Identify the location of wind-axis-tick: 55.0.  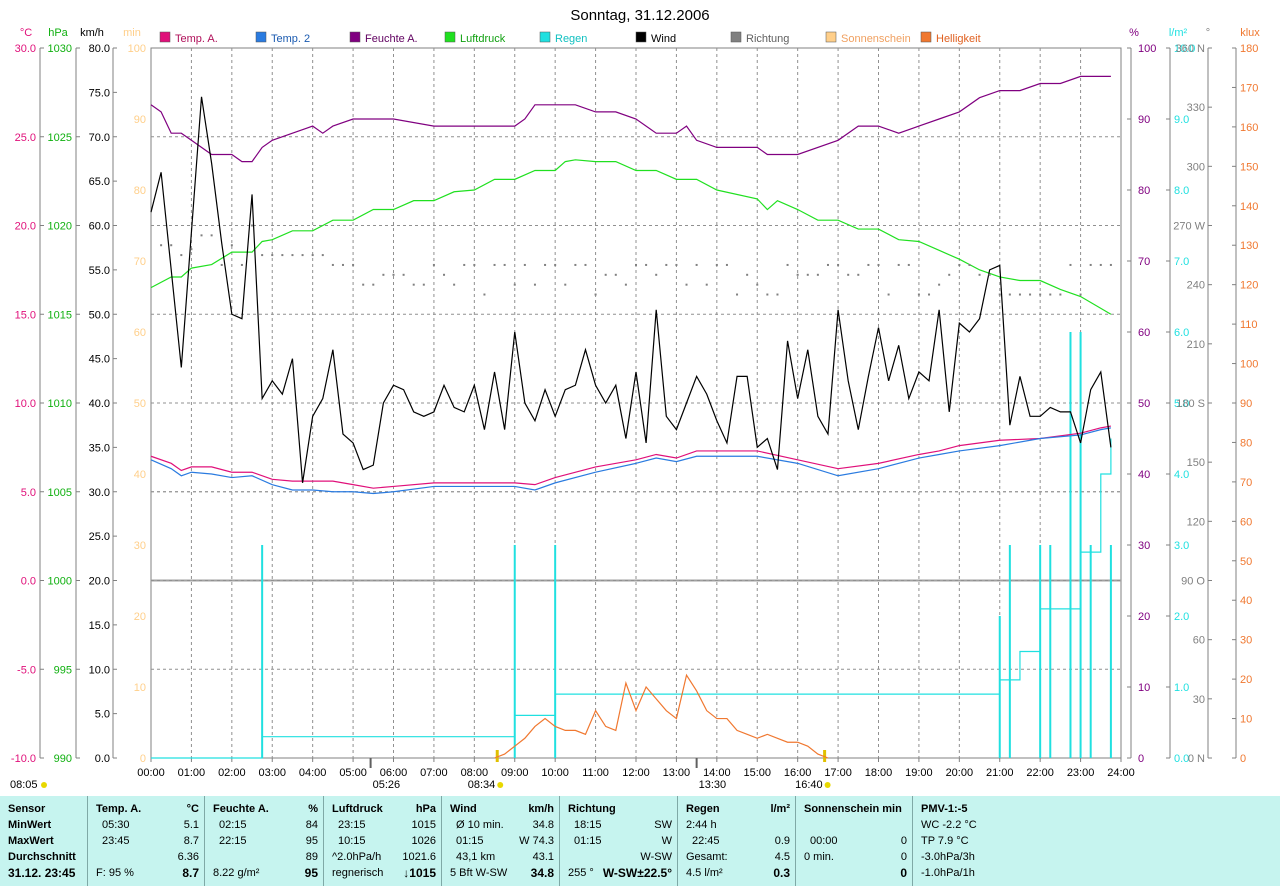
(99, 271).